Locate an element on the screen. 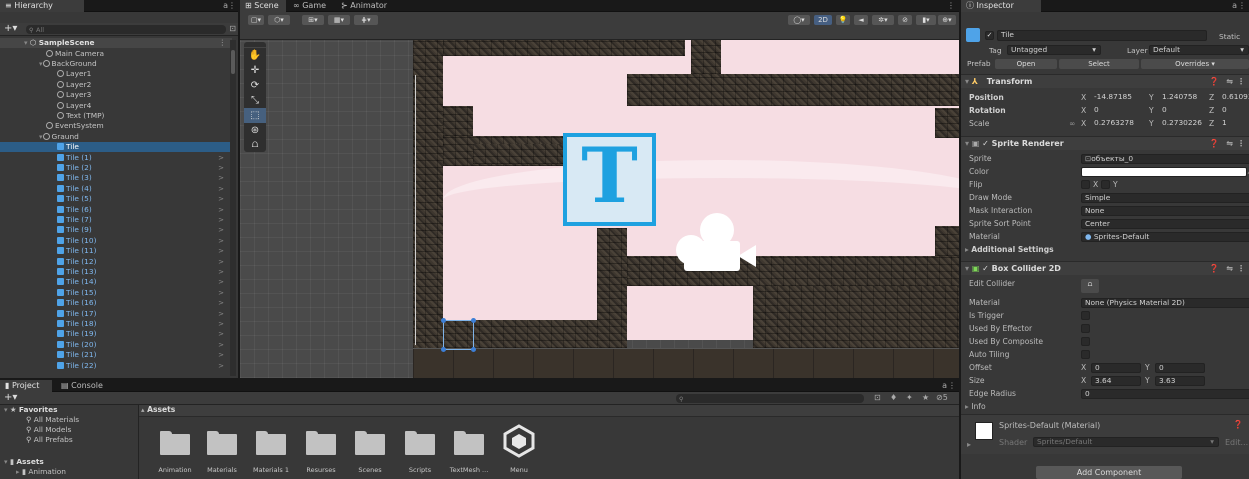 Image resolution: width=1249 pixels, height=479 pixels. tree-item-tile: Tile (3) > is located at coordinates (116, 178).